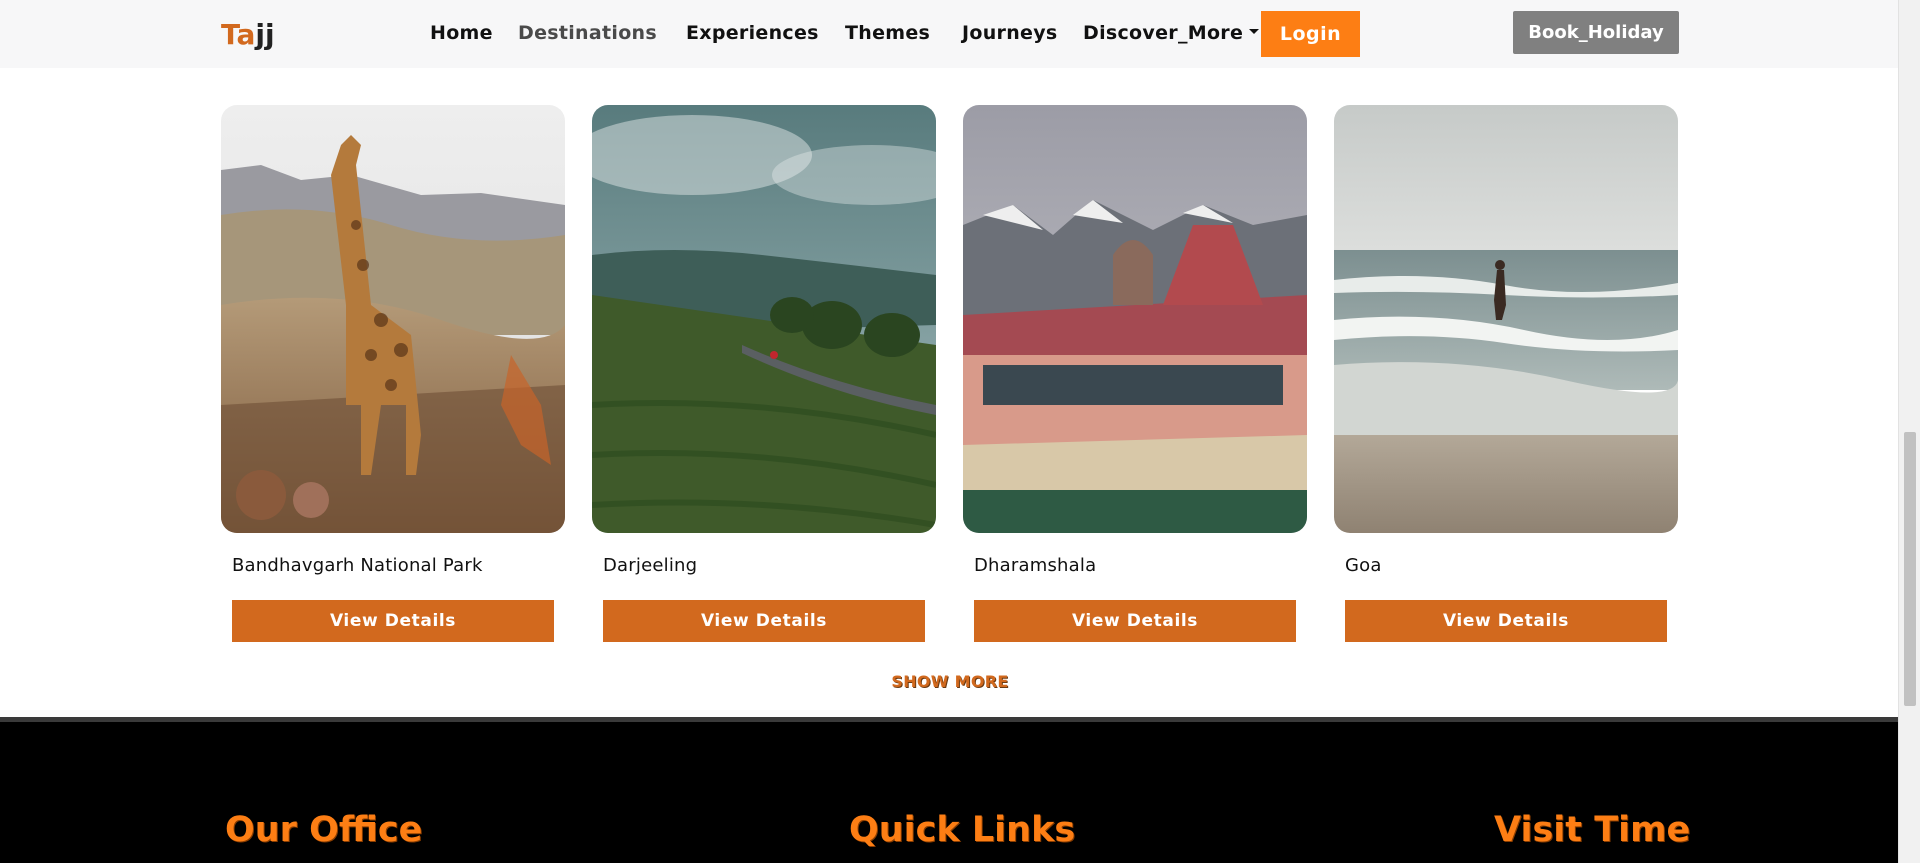 The height and width of the screenshot is (863, 1920). I want to click on nav-themes: Themes, so click(887, 33).